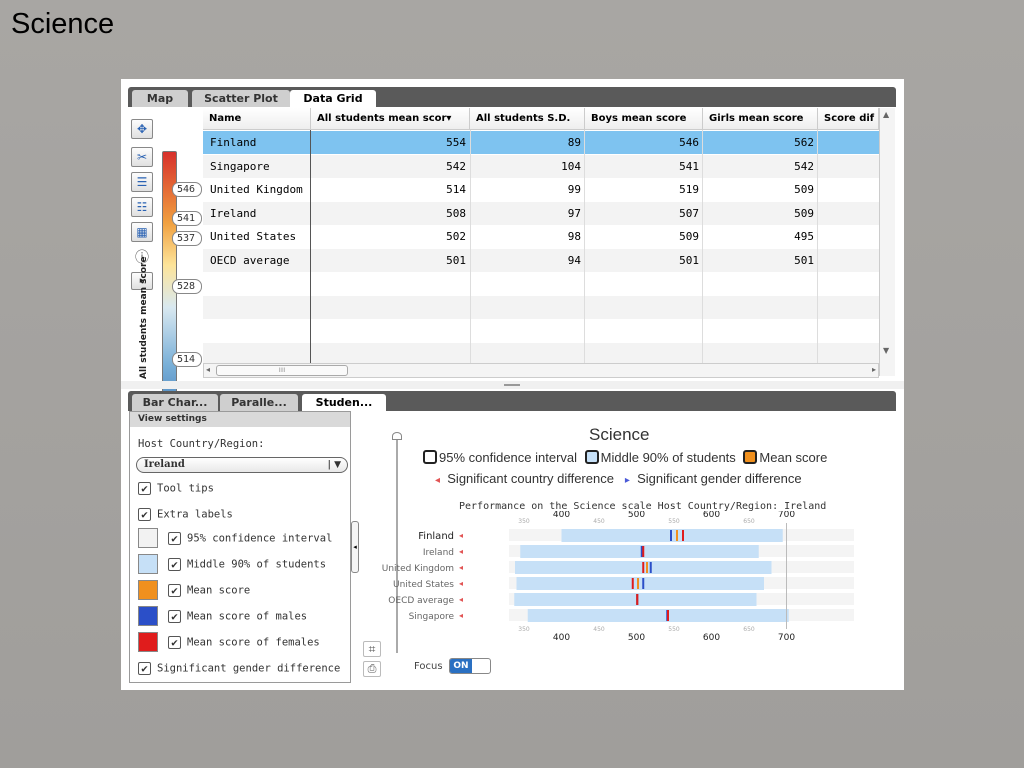 This screenshot has height=768, width=1024. Describe the element at coordinates (241, 98) in the screenshot. I see `tab-scatter-plot: Scatter Plot` at that location.